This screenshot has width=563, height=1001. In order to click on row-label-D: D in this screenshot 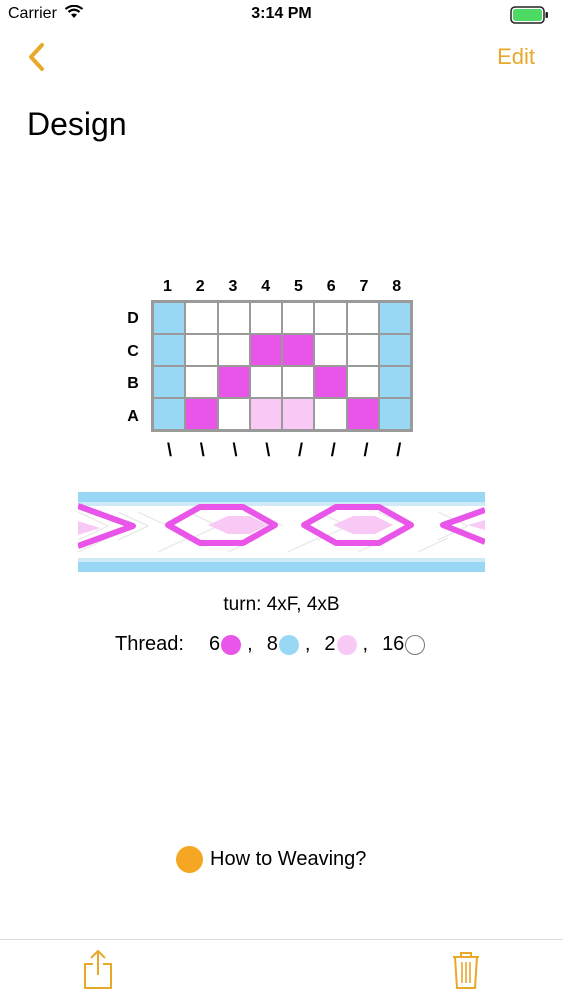, I will do `click(133, 318)`.